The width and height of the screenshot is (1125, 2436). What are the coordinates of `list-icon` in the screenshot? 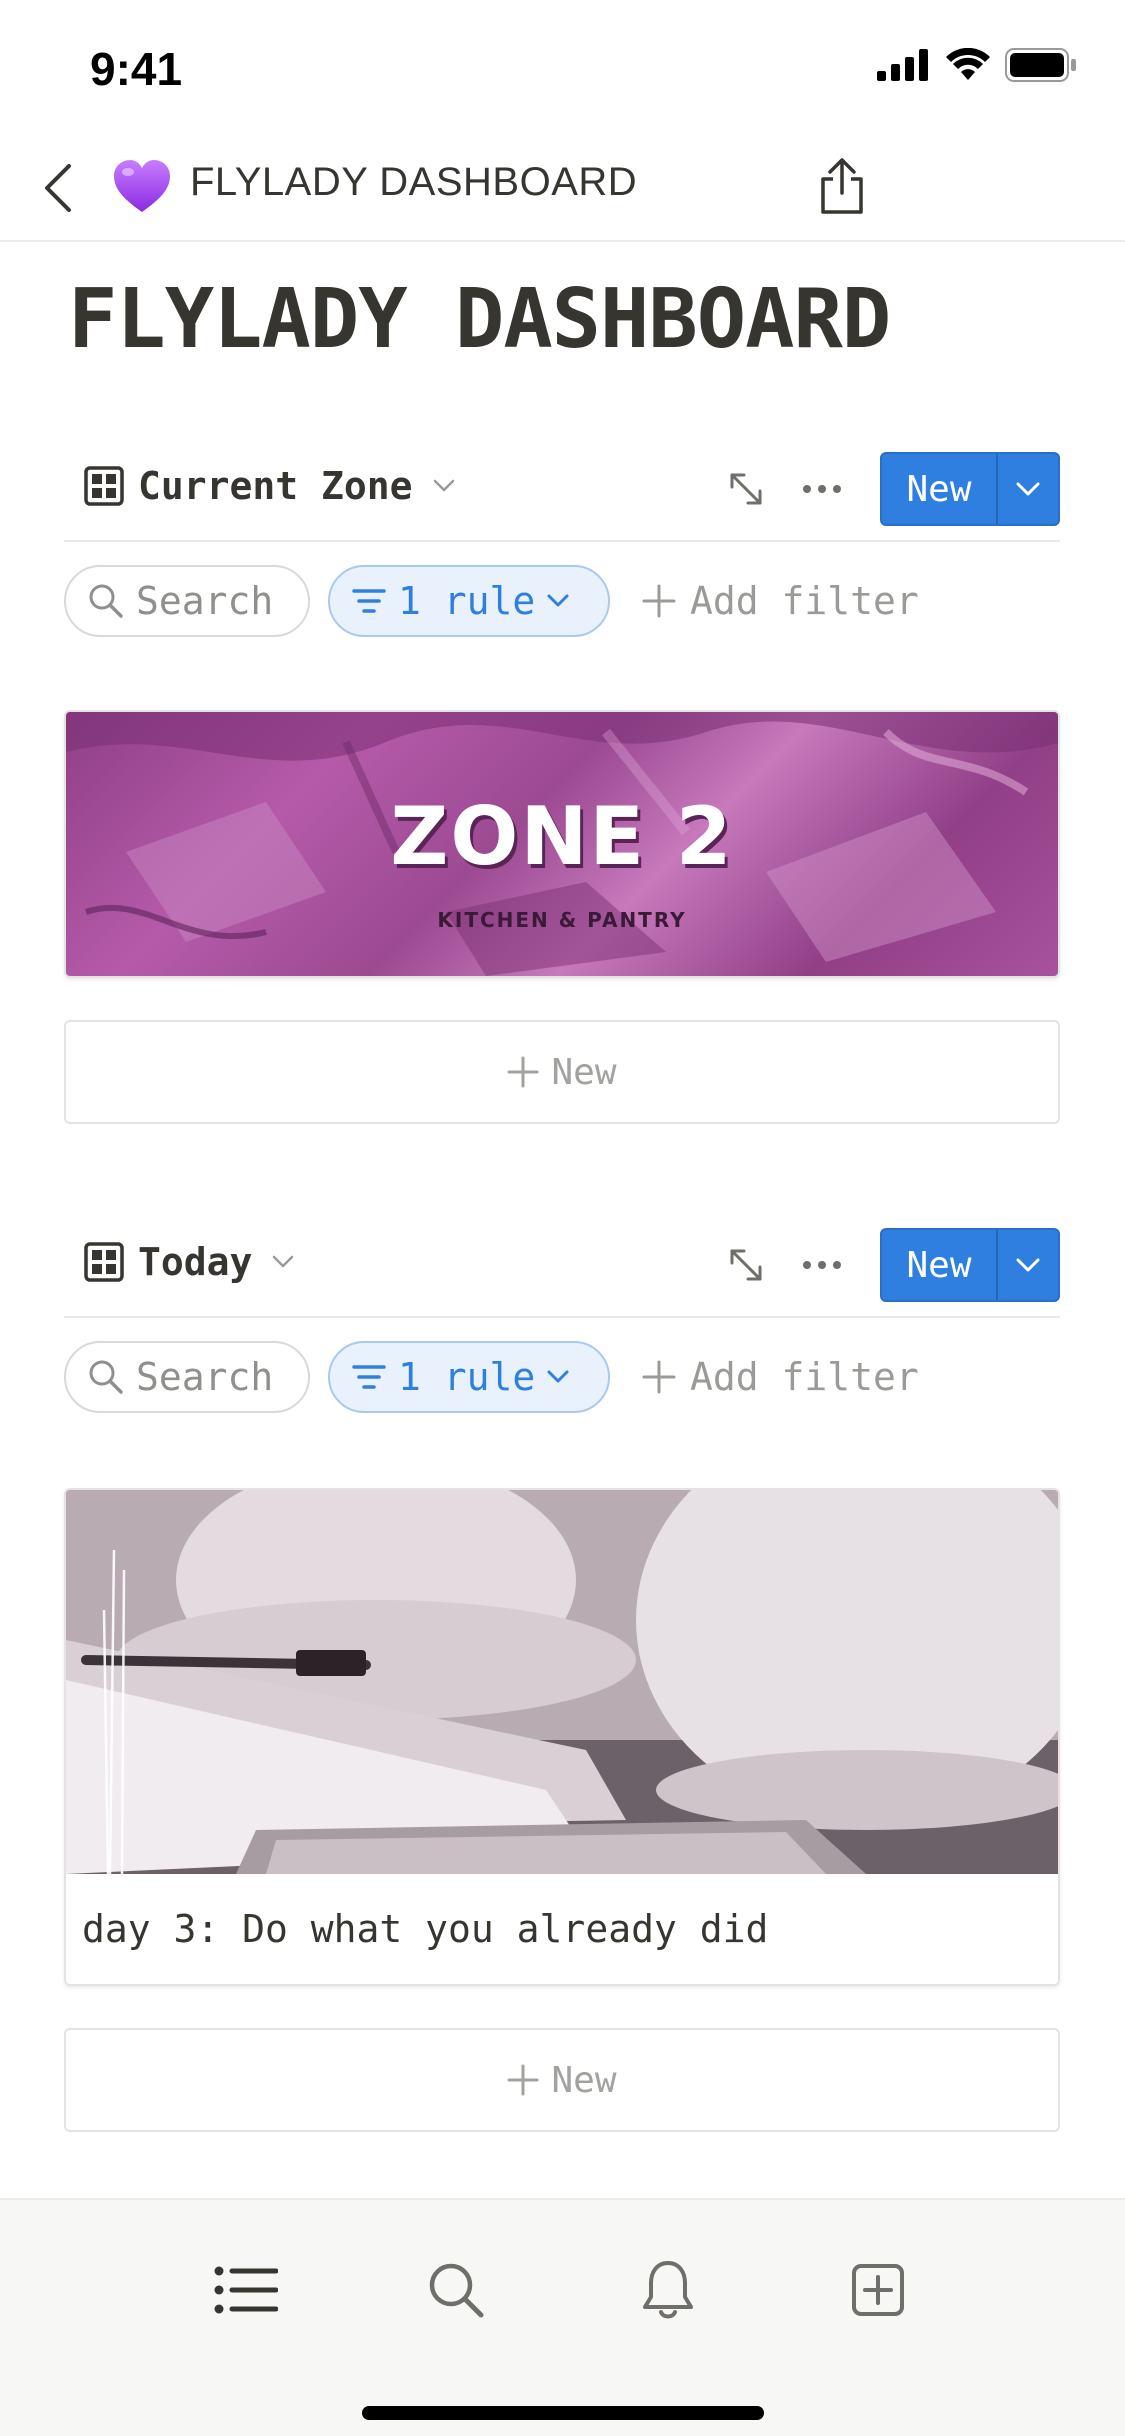 It's located at (246, 2290).